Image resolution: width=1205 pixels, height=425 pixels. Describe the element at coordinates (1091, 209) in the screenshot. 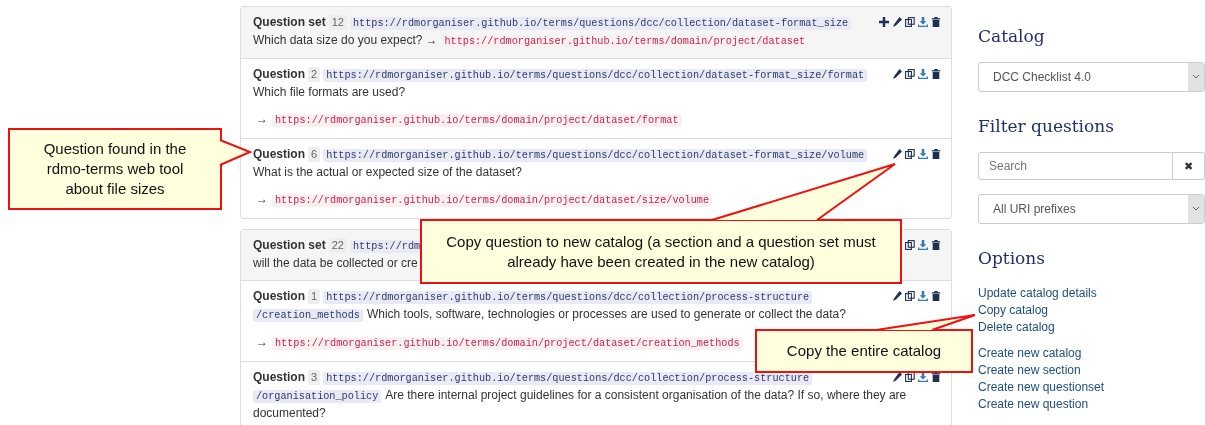

I see `prefix-select: All URI prefixes` at that location.